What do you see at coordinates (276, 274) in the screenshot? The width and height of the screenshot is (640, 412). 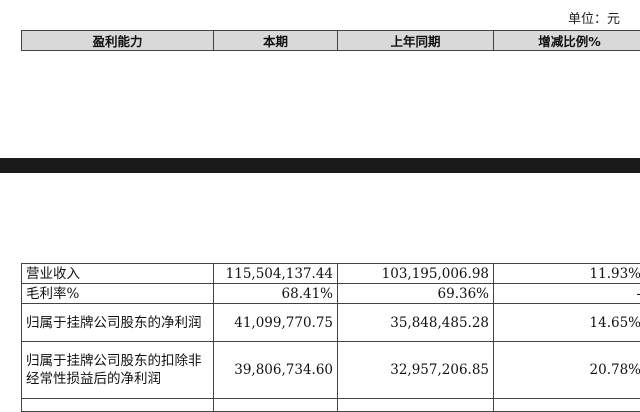 I see `current-value: 115,504,137.44` at bounding box center [276, 274].